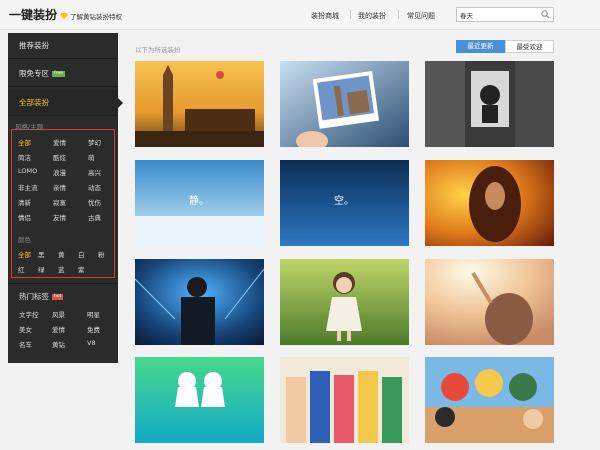 The height and width of the screenshot is (450, 600). Describe the element at coordinates (94, 142) in the screenshot. I see `style-tag: 梦幻` at that location.